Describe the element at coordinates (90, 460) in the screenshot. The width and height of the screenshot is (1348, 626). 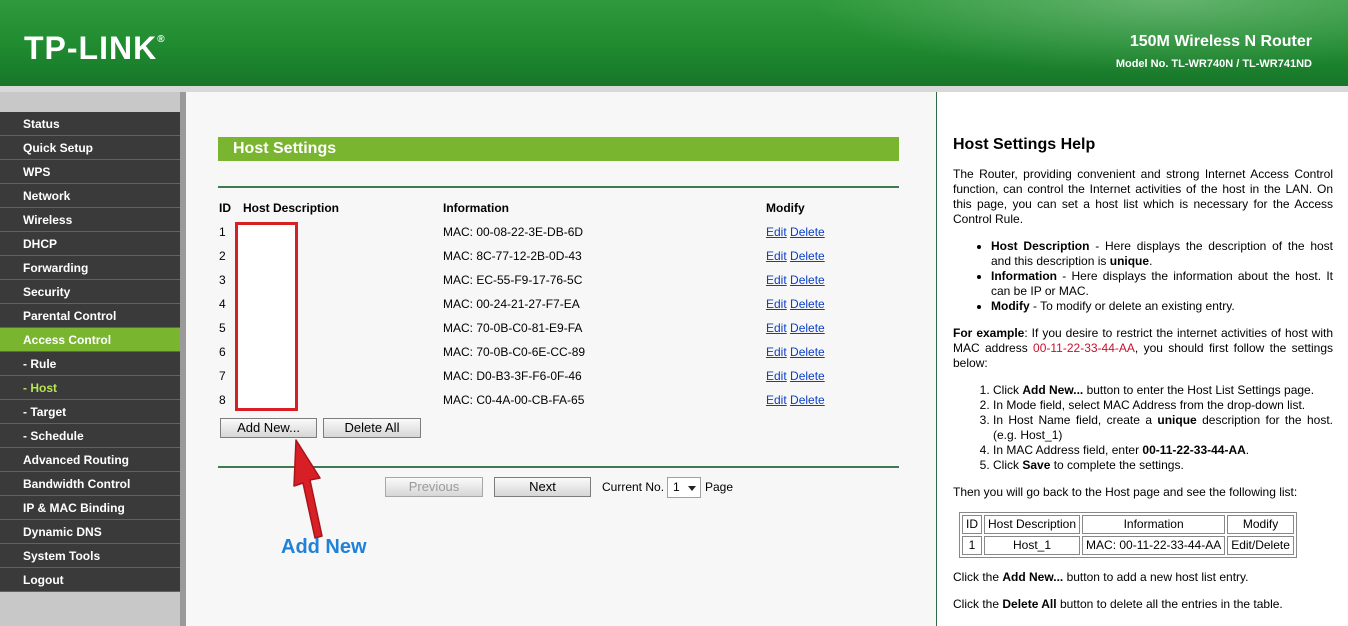
I see `sidebar-item-advanced-routing: Advanced Routing` at that location.